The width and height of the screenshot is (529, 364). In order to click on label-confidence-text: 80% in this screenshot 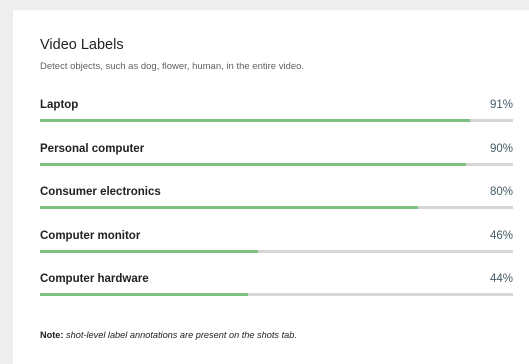, I will do `click(501, 192)`.